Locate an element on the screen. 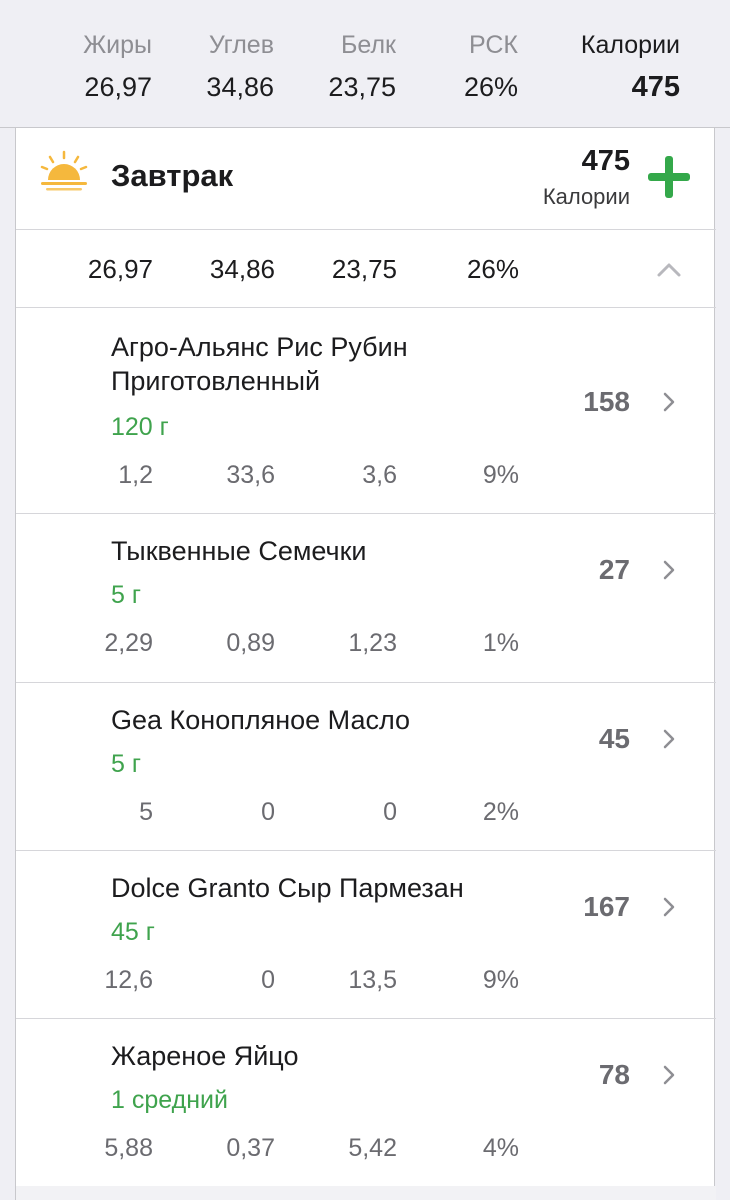  food-name: Dolce Granto Сыр Пармезан is located at coordinates (287, 888).